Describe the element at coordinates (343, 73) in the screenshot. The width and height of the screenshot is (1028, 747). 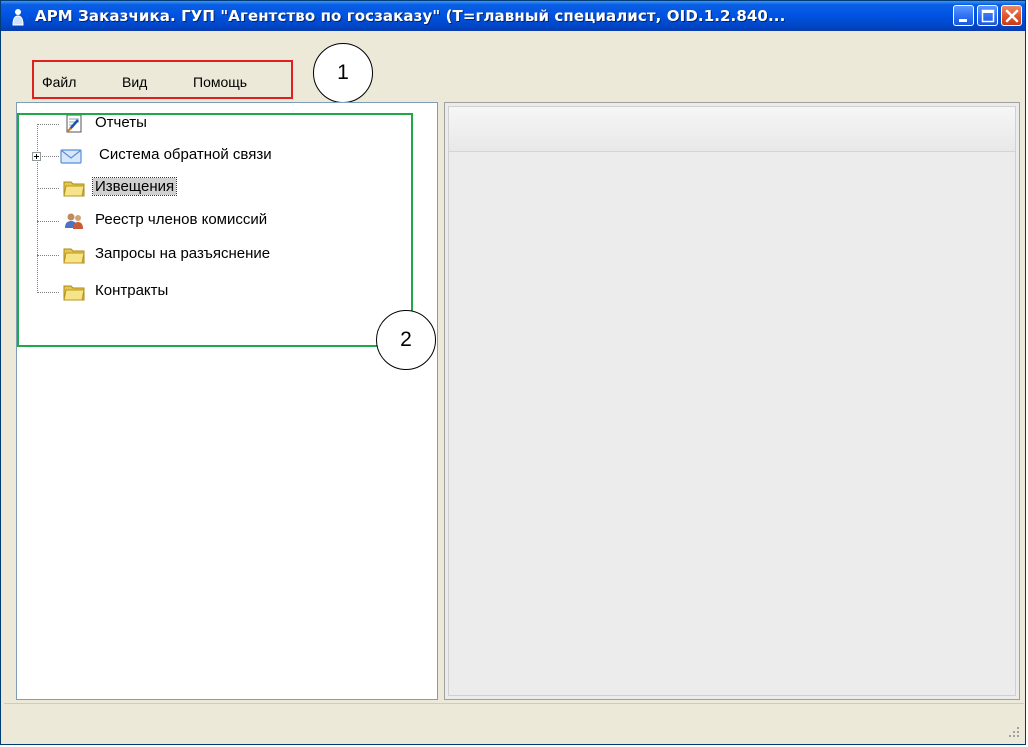
I see `callout-1: 1` at that location.